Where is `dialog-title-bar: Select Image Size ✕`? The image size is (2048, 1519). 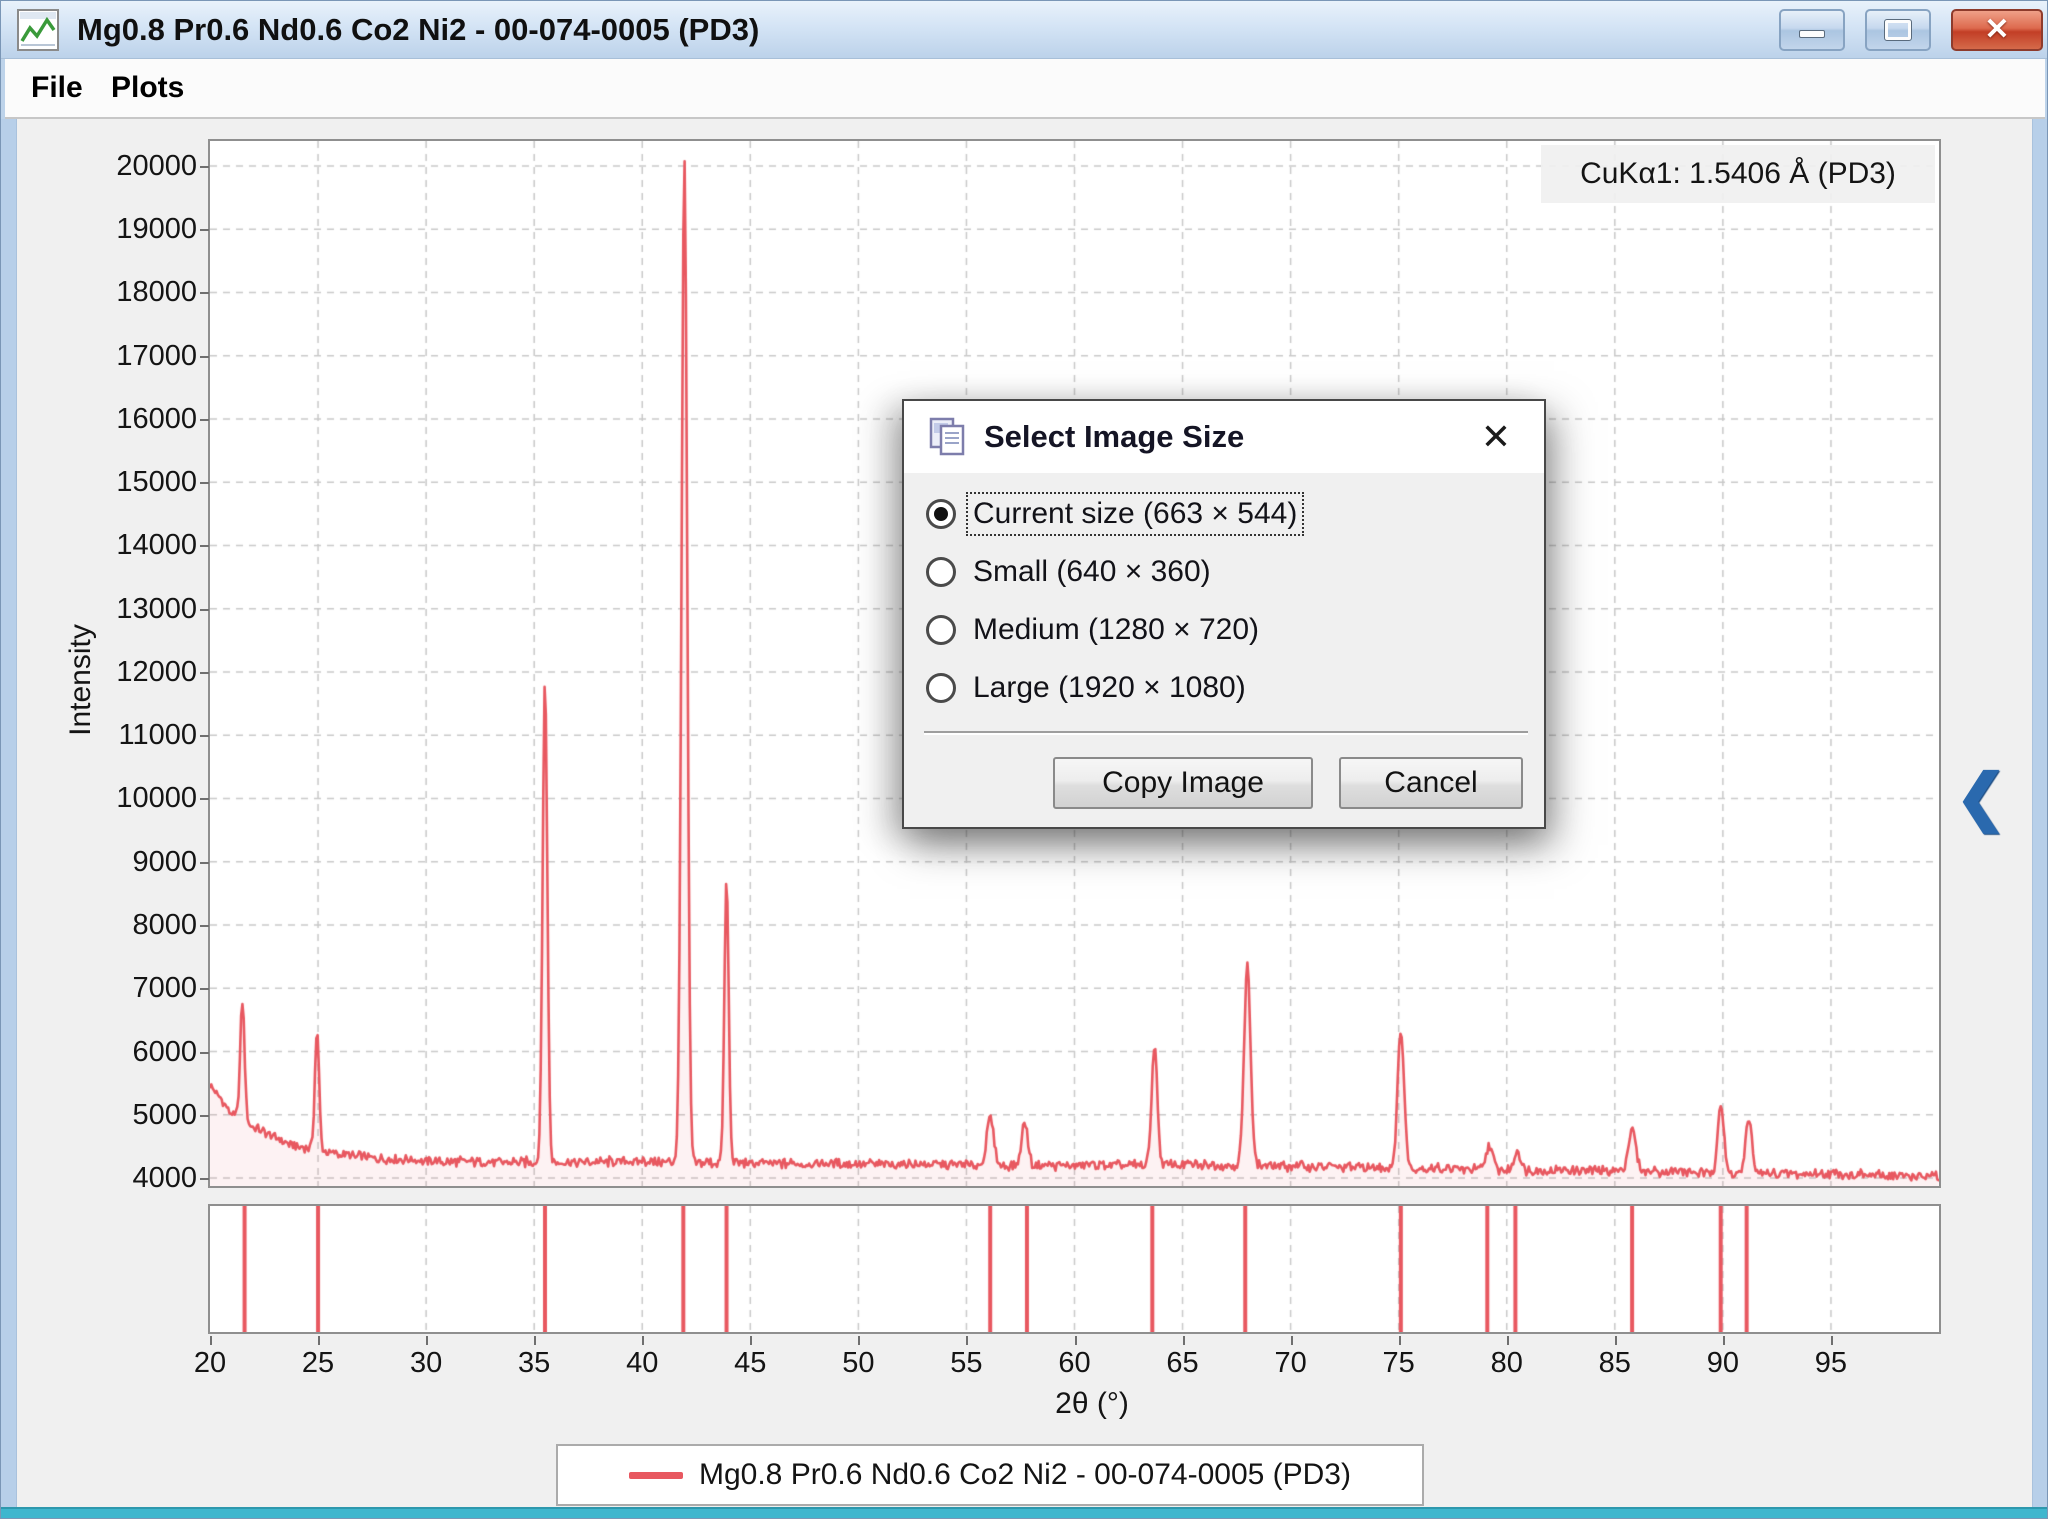 dialog-title-bar: Select Image Size ✕ is located at coordinates (1224, 437).